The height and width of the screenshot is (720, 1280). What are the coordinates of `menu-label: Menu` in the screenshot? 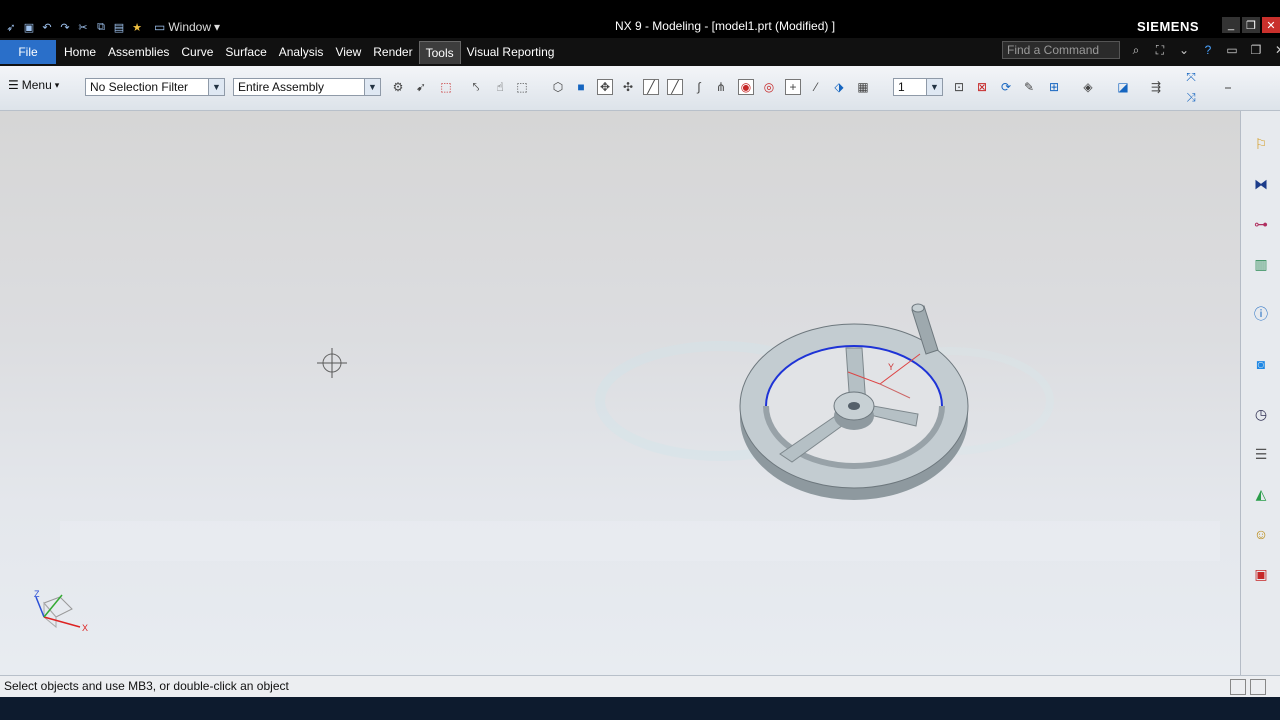 It's located at (36, 85).